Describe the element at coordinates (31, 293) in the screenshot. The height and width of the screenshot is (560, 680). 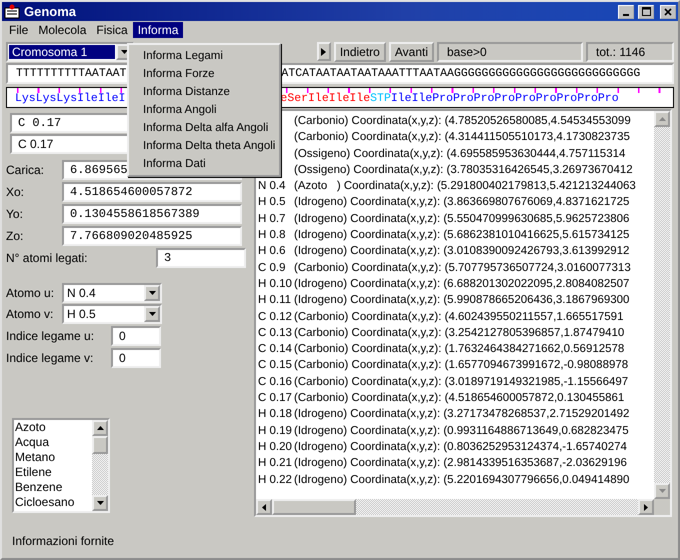
I see `selector-label: Atomo u:` at that location.